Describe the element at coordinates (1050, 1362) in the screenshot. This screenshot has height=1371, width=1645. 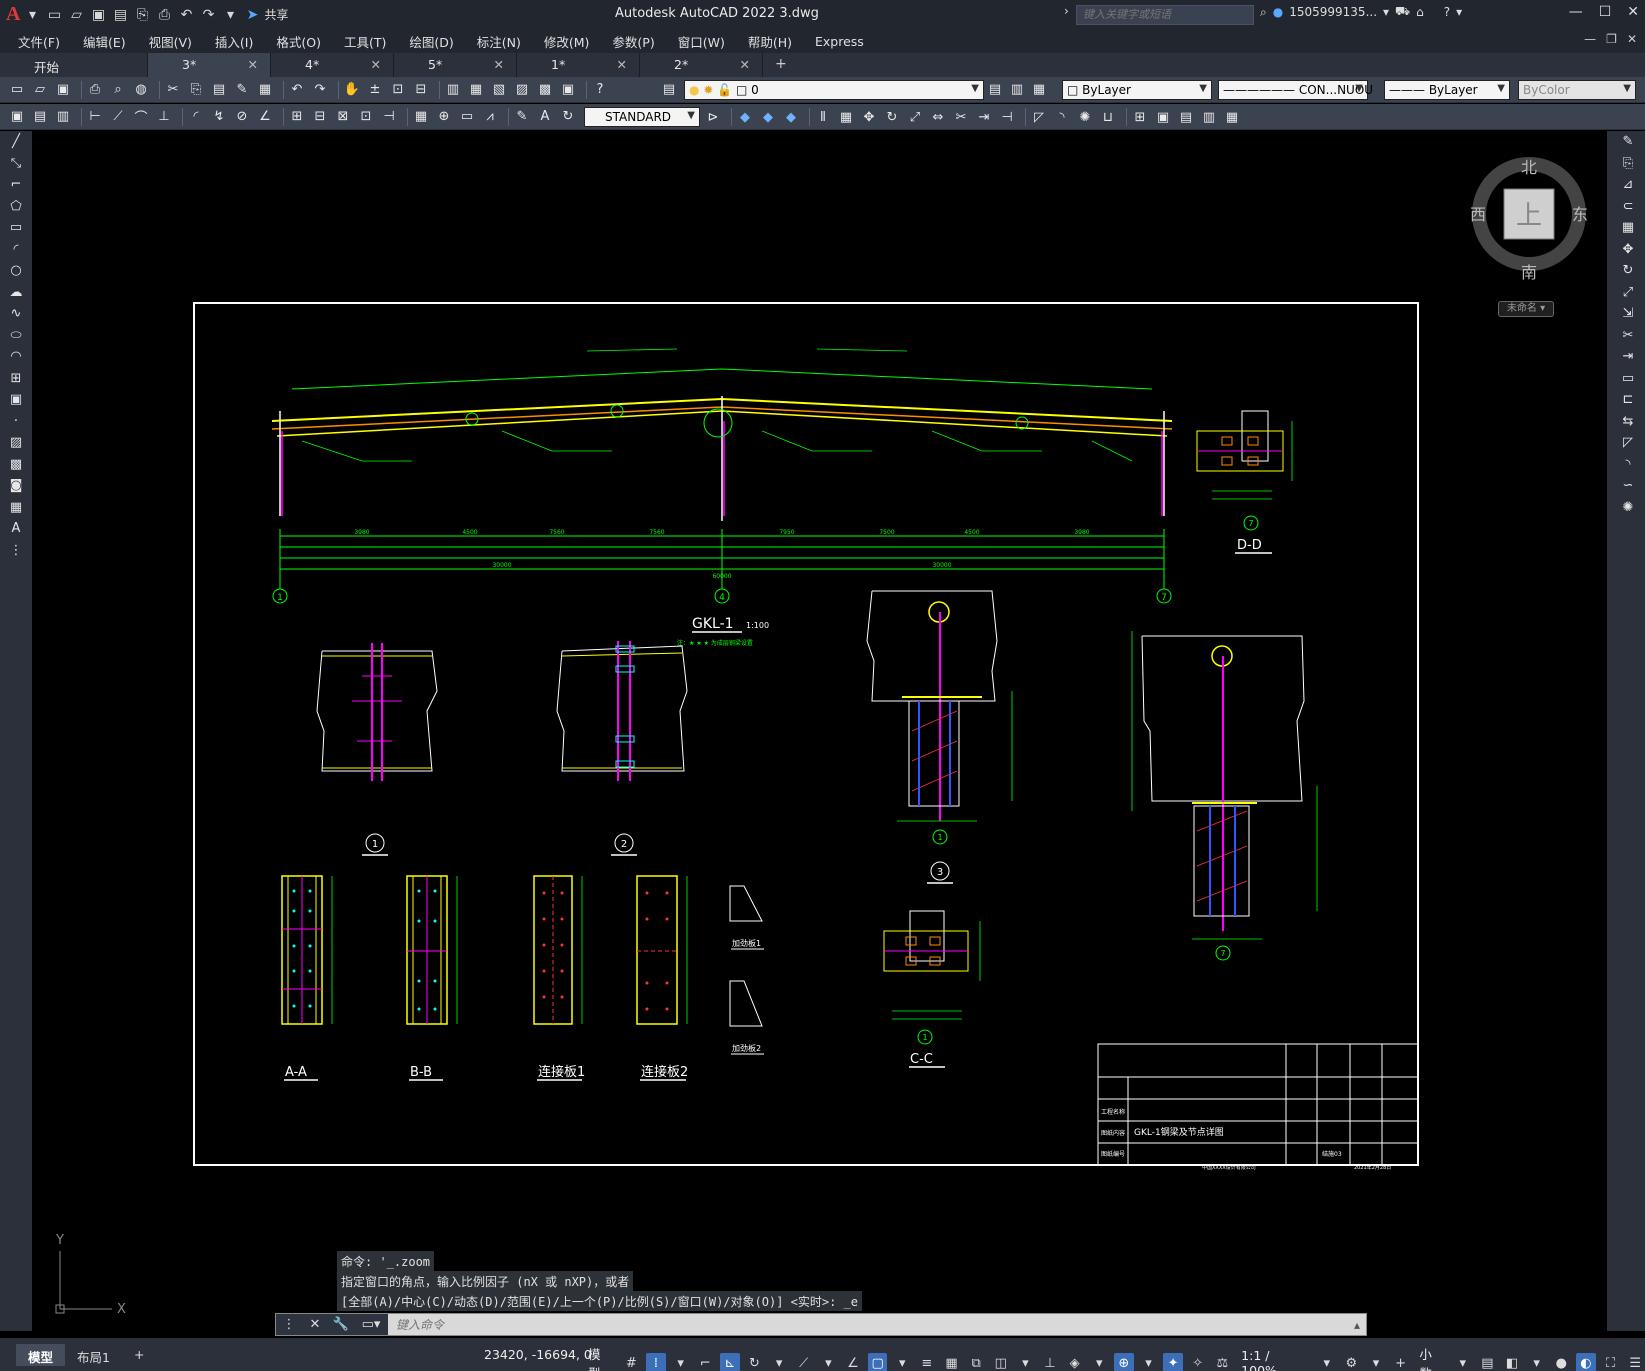
I see `dynamic-ucs-icon: ⊥` at that location.